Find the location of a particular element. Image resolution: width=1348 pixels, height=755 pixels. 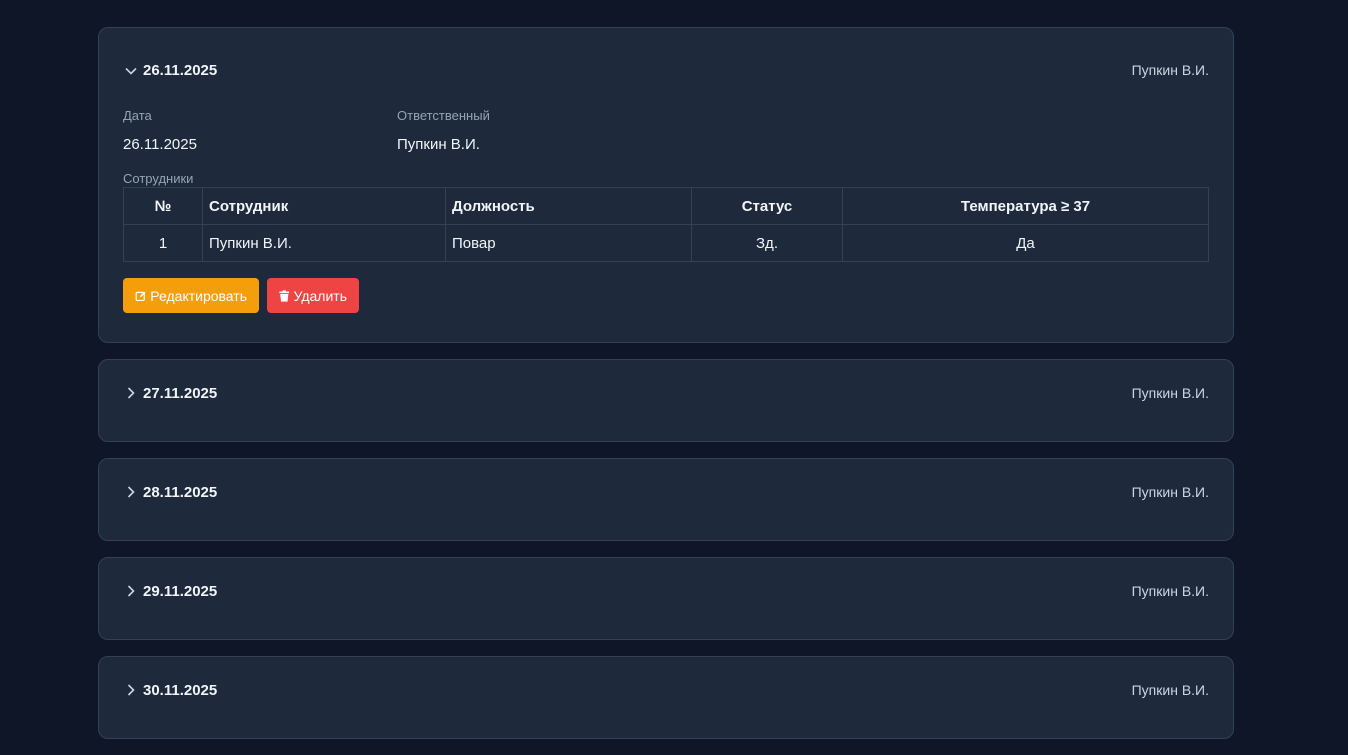

date-field: Дата 26.11.2025 is located at coordinates (260, 130).